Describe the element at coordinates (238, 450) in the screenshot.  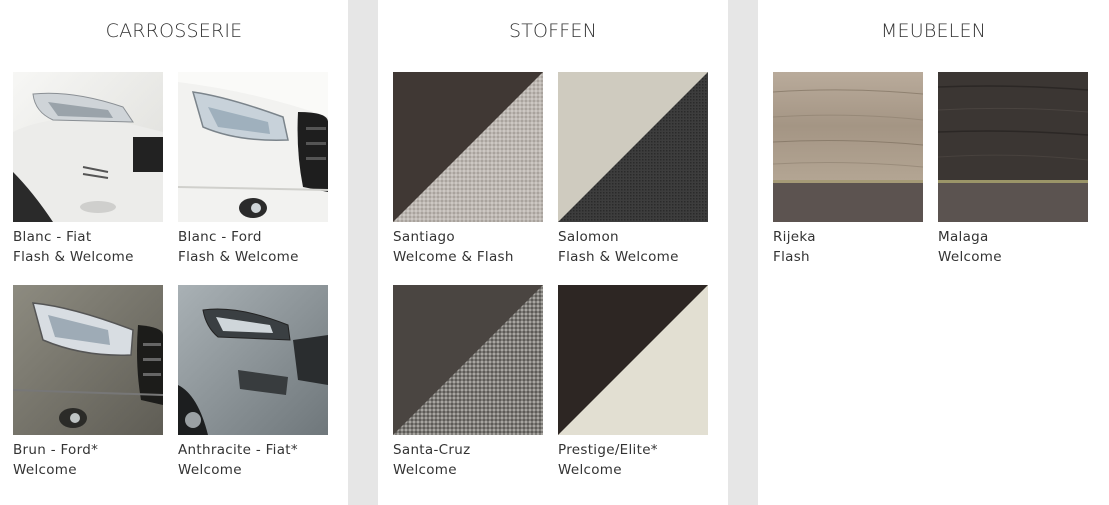
I see `swatch-name: Anthracite - Fiat*` at that location.